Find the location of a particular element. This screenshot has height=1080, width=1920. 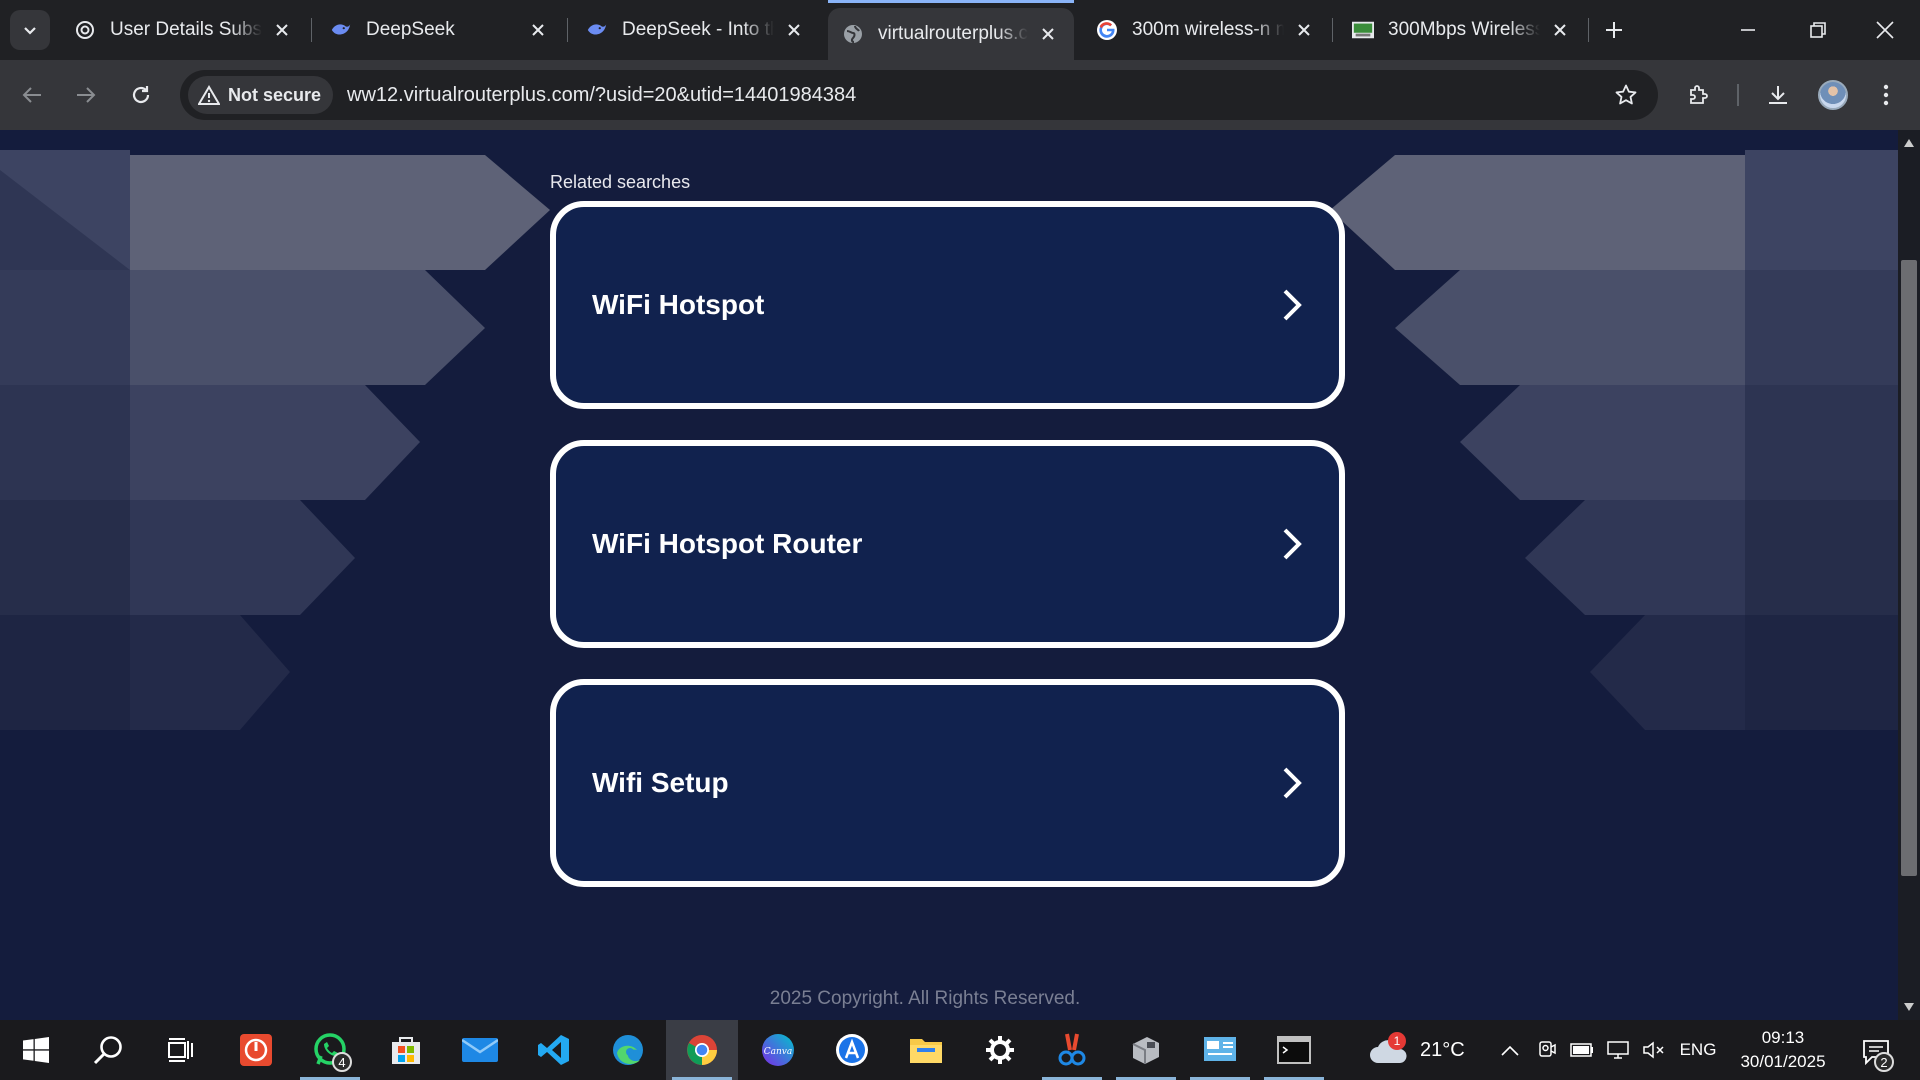

taskbar-app-snipping is located at coordinates (1072, 1050).